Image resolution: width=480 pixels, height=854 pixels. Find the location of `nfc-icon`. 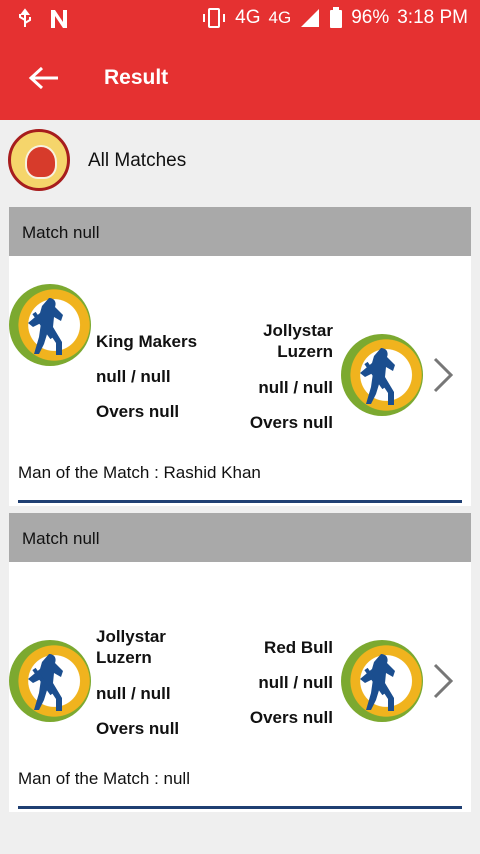

nfc-icon is located at coordinates (59, 19).